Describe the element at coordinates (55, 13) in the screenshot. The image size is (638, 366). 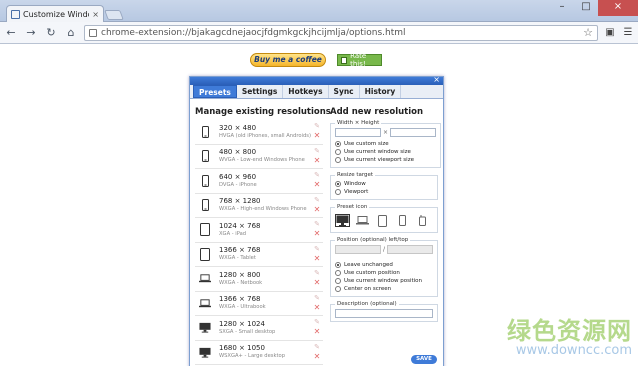
I see `browser-tab: Customize Window Resiz ×` at that location.